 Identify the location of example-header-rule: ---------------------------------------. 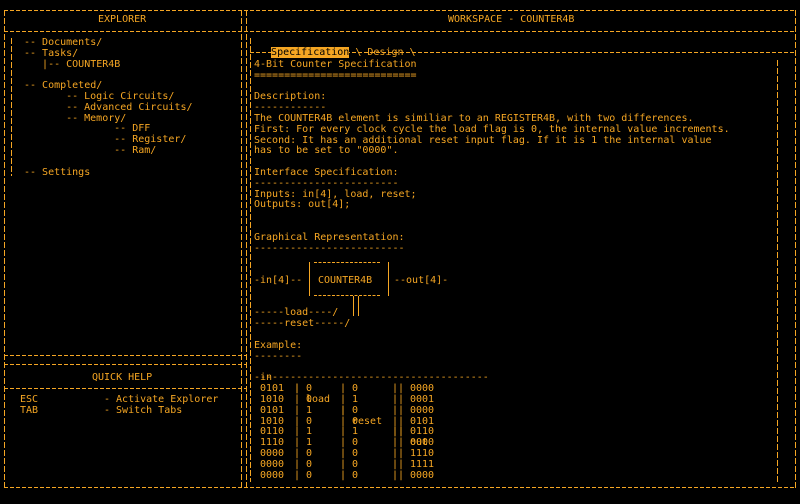
(371, 378).